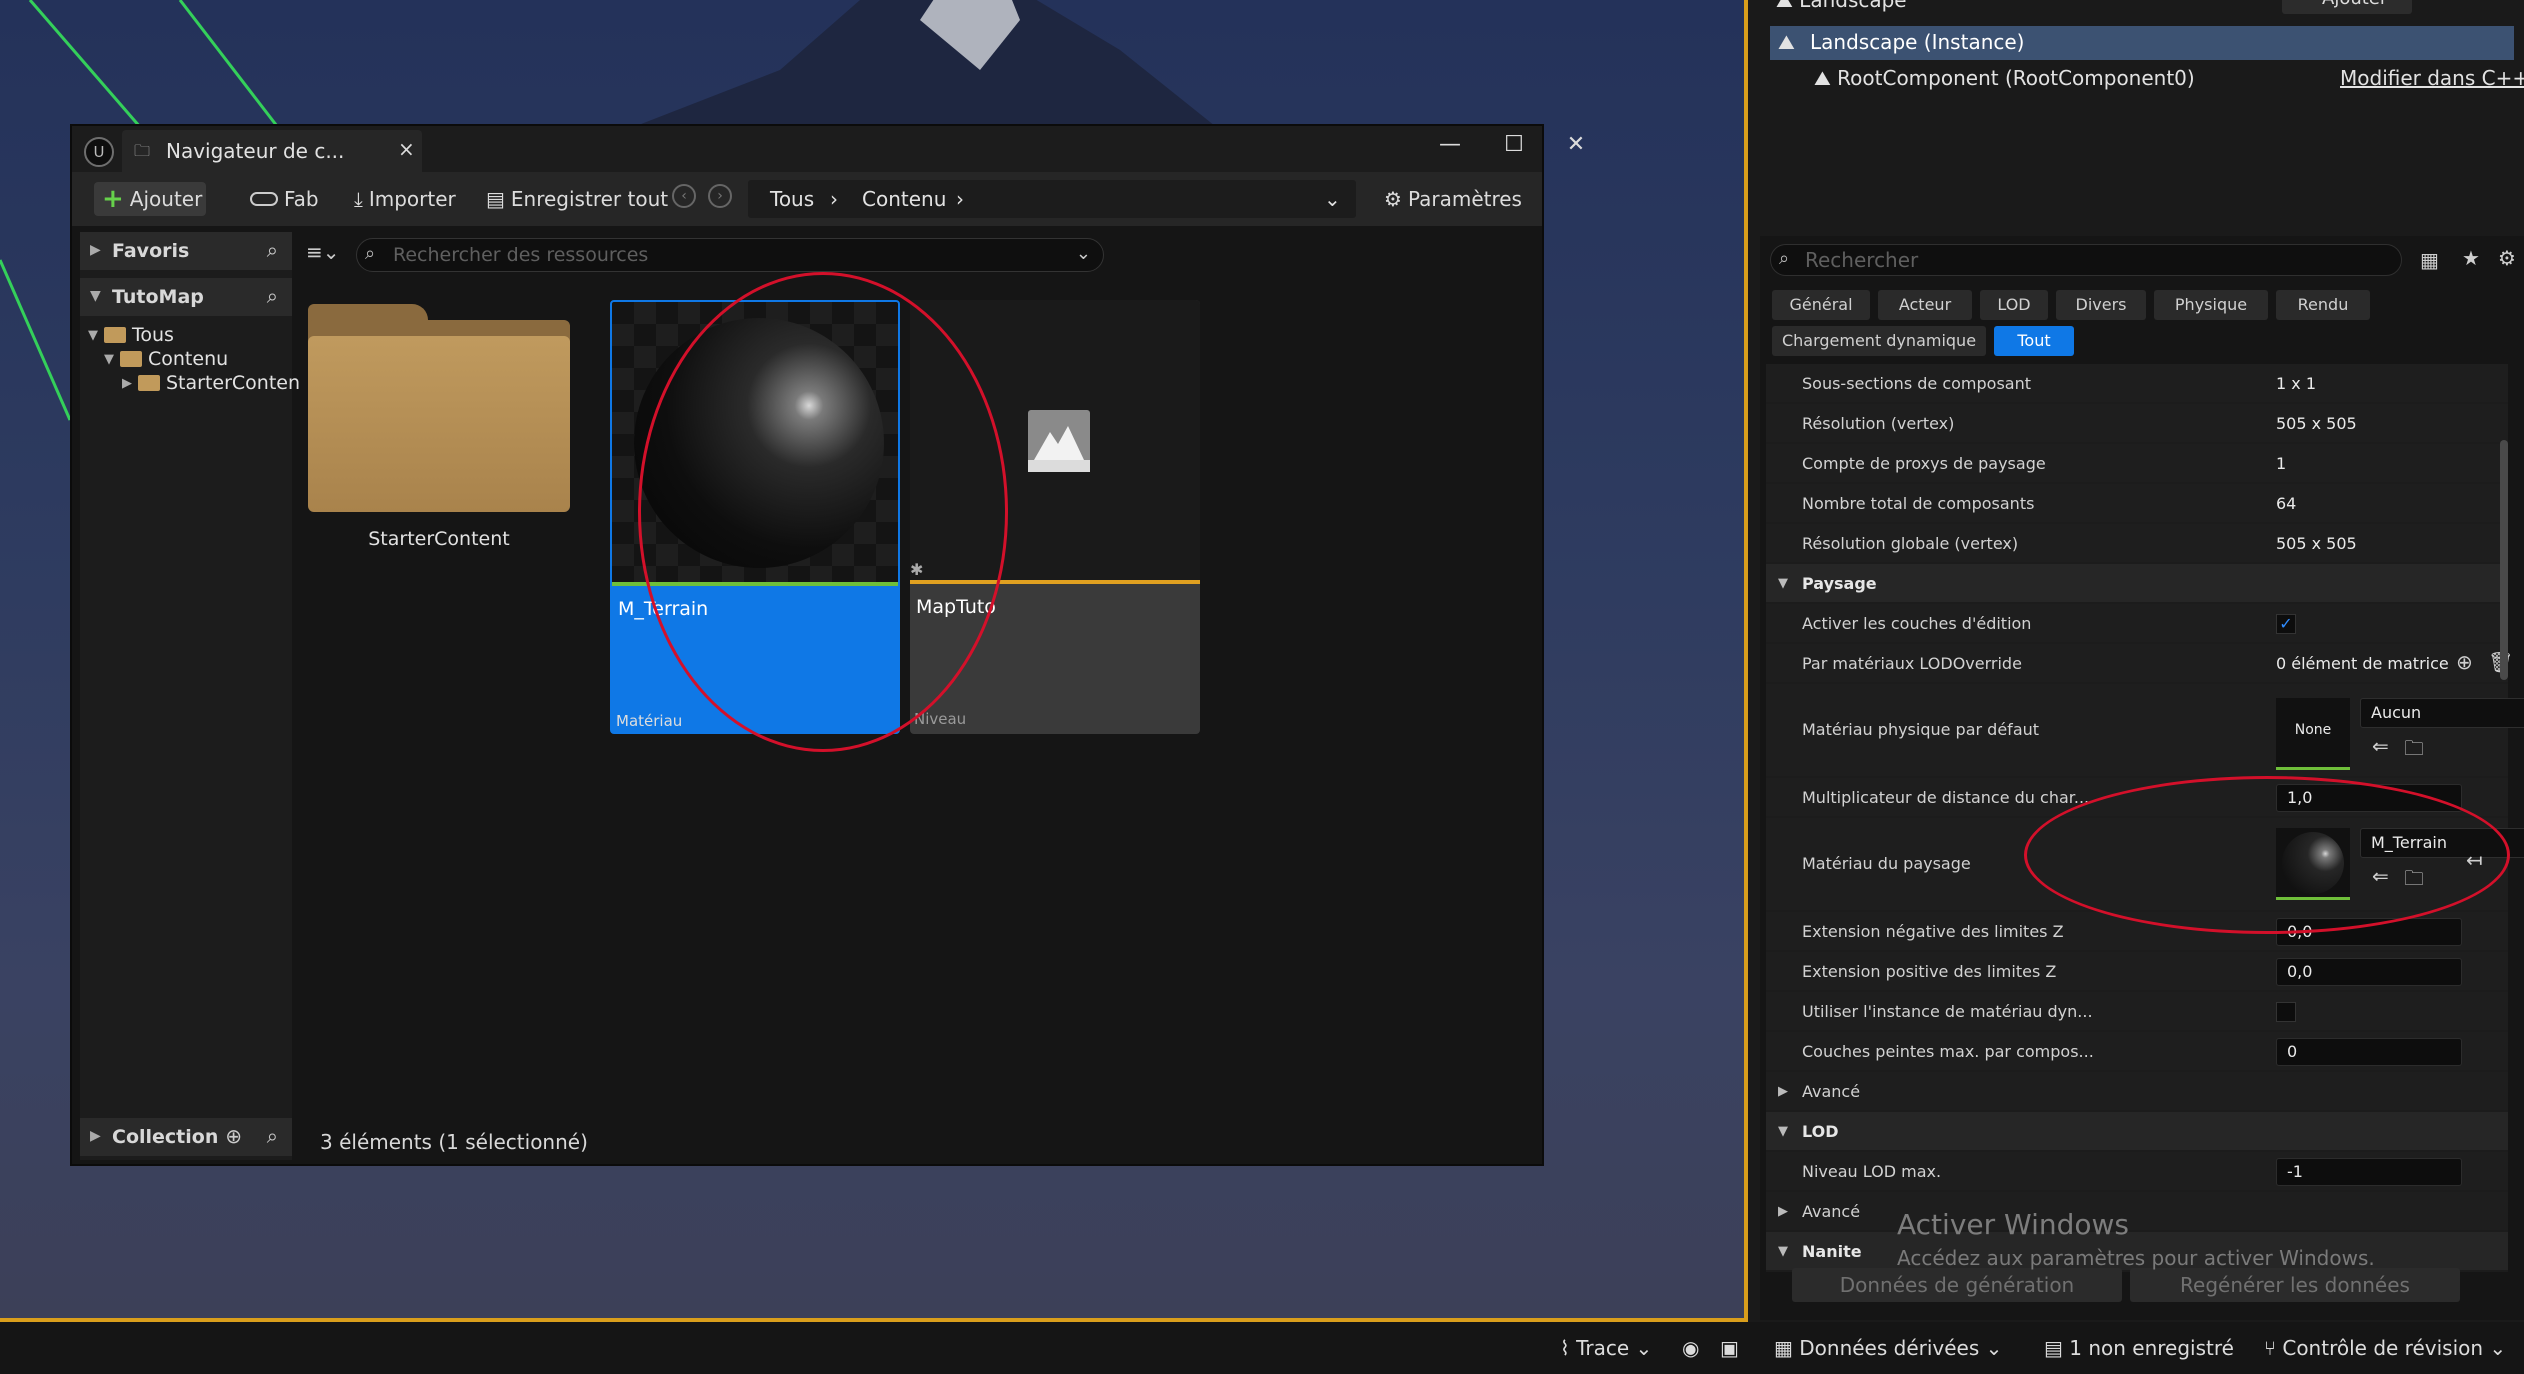 Image resolution: width=2524 pixels, height=1374 pixels. What do you see at coordinates (2286, 1012) in the screenshot?
I see `checkbox-unchecked` at bounding box center [2286, 1012].